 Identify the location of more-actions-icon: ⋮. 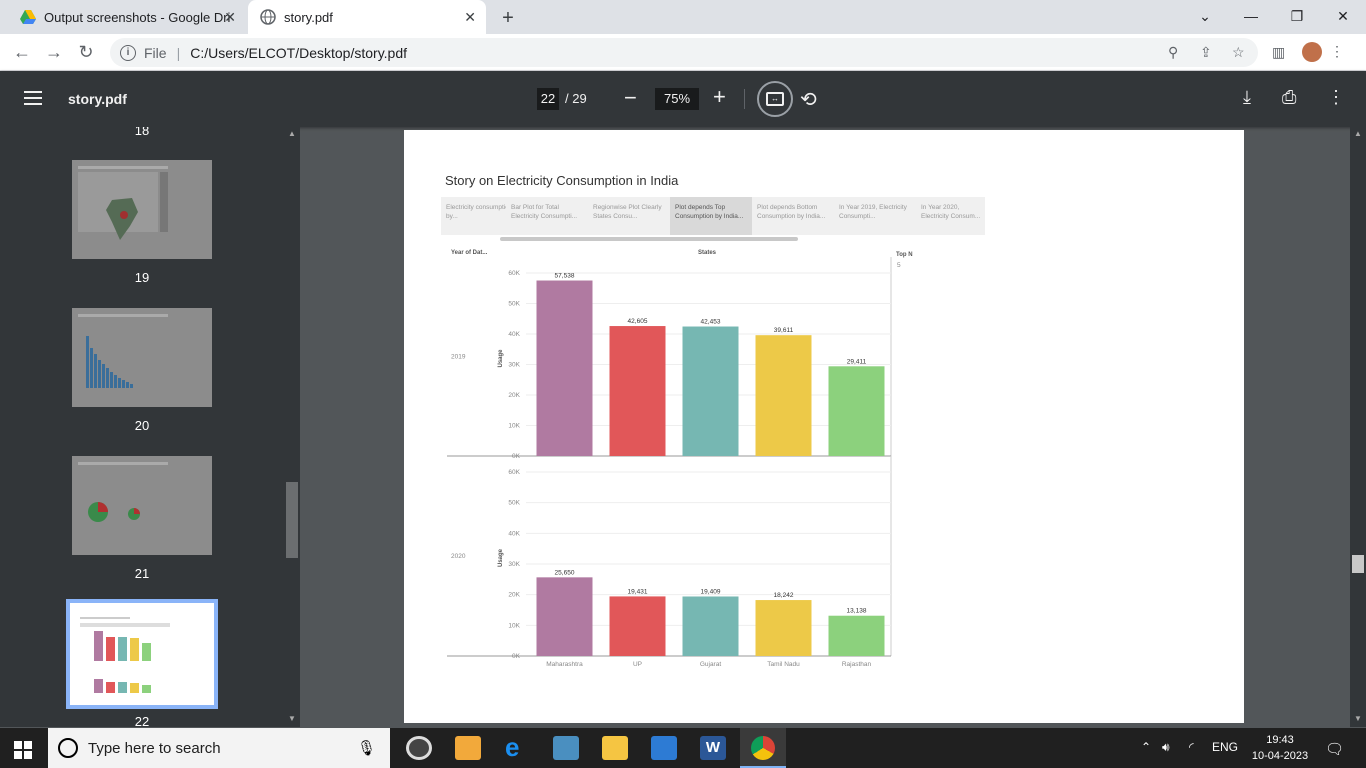
(1336, 97).